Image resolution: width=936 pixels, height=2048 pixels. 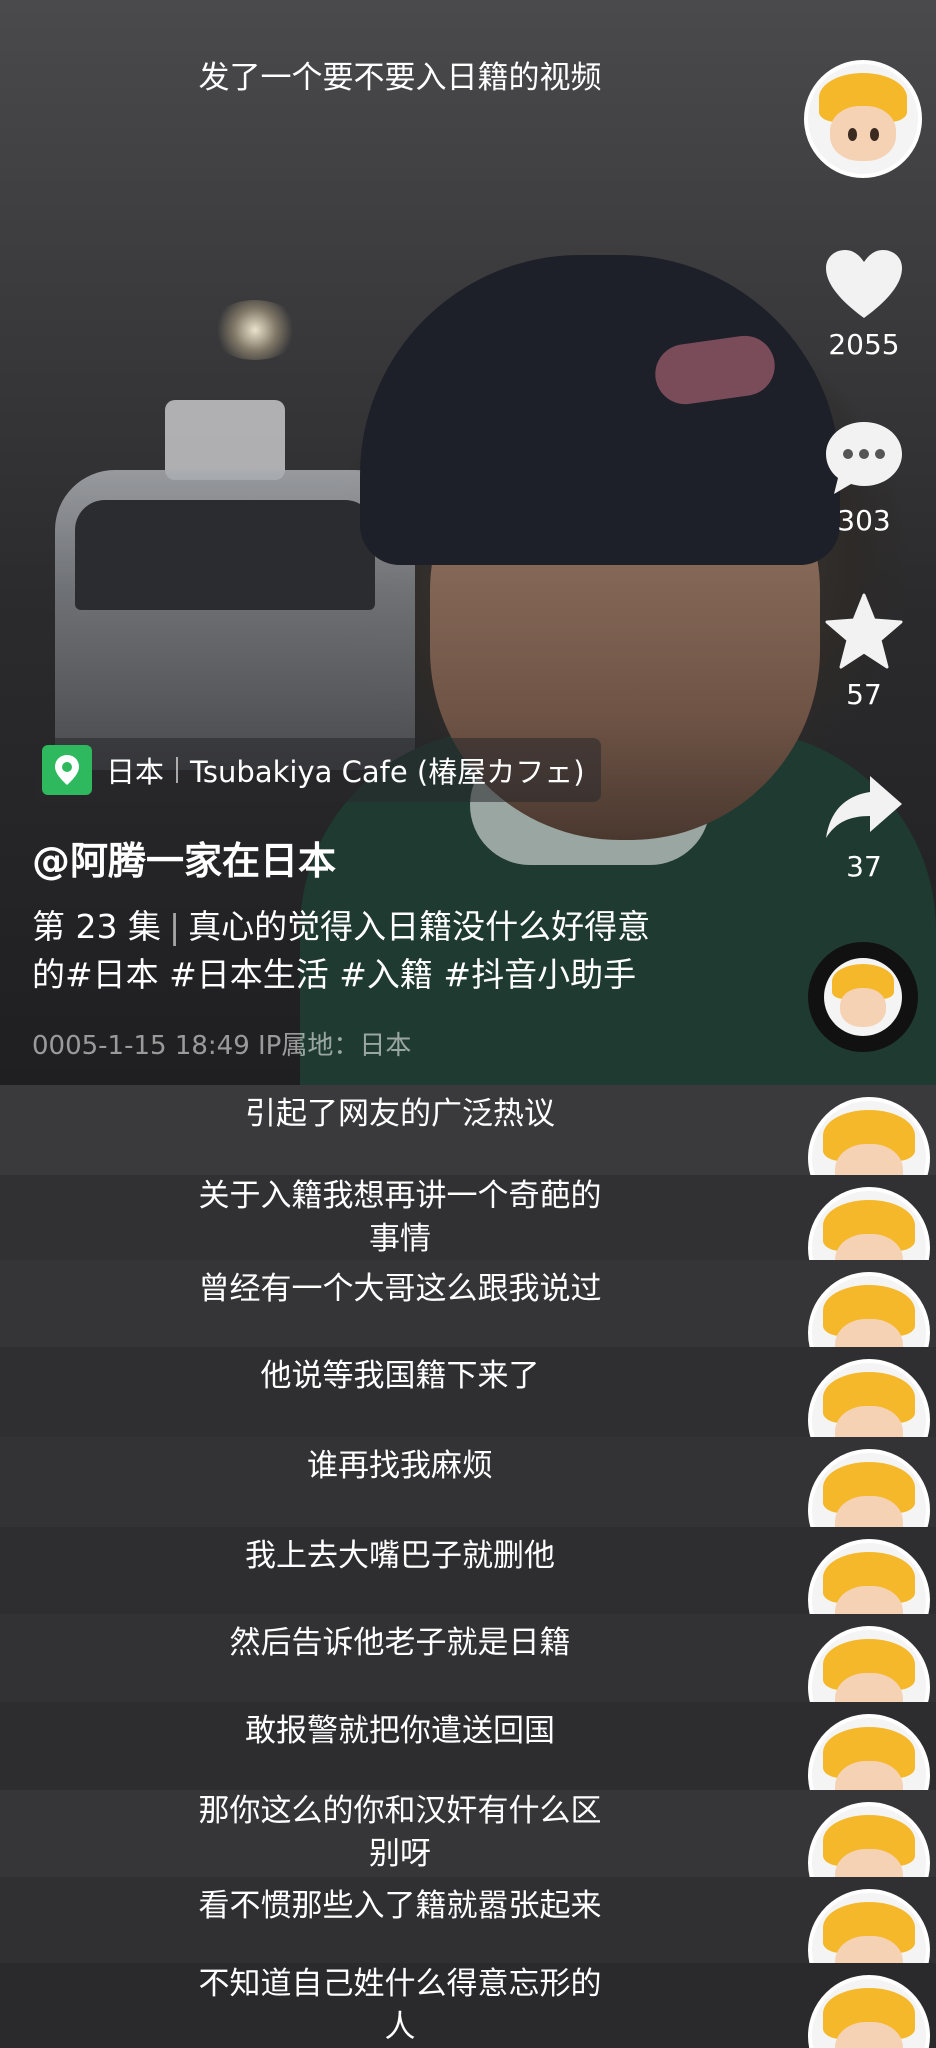 What do you see at coordinates (135, 772) in the screenshot?
I see `location-region: 日本` at bounding box center [135, 772].